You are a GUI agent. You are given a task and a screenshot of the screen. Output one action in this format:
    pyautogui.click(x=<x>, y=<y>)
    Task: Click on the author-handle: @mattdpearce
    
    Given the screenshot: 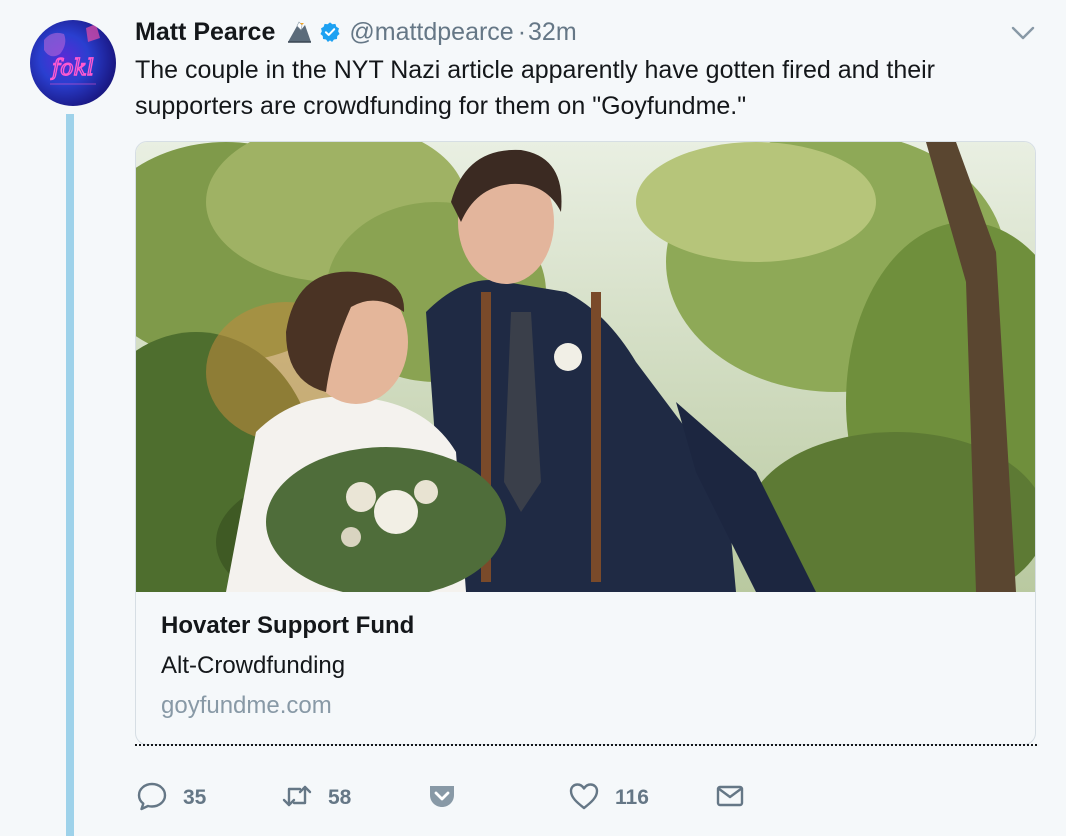 What is the action you would take?
    pyautogui.click(x=431, y=32)
    